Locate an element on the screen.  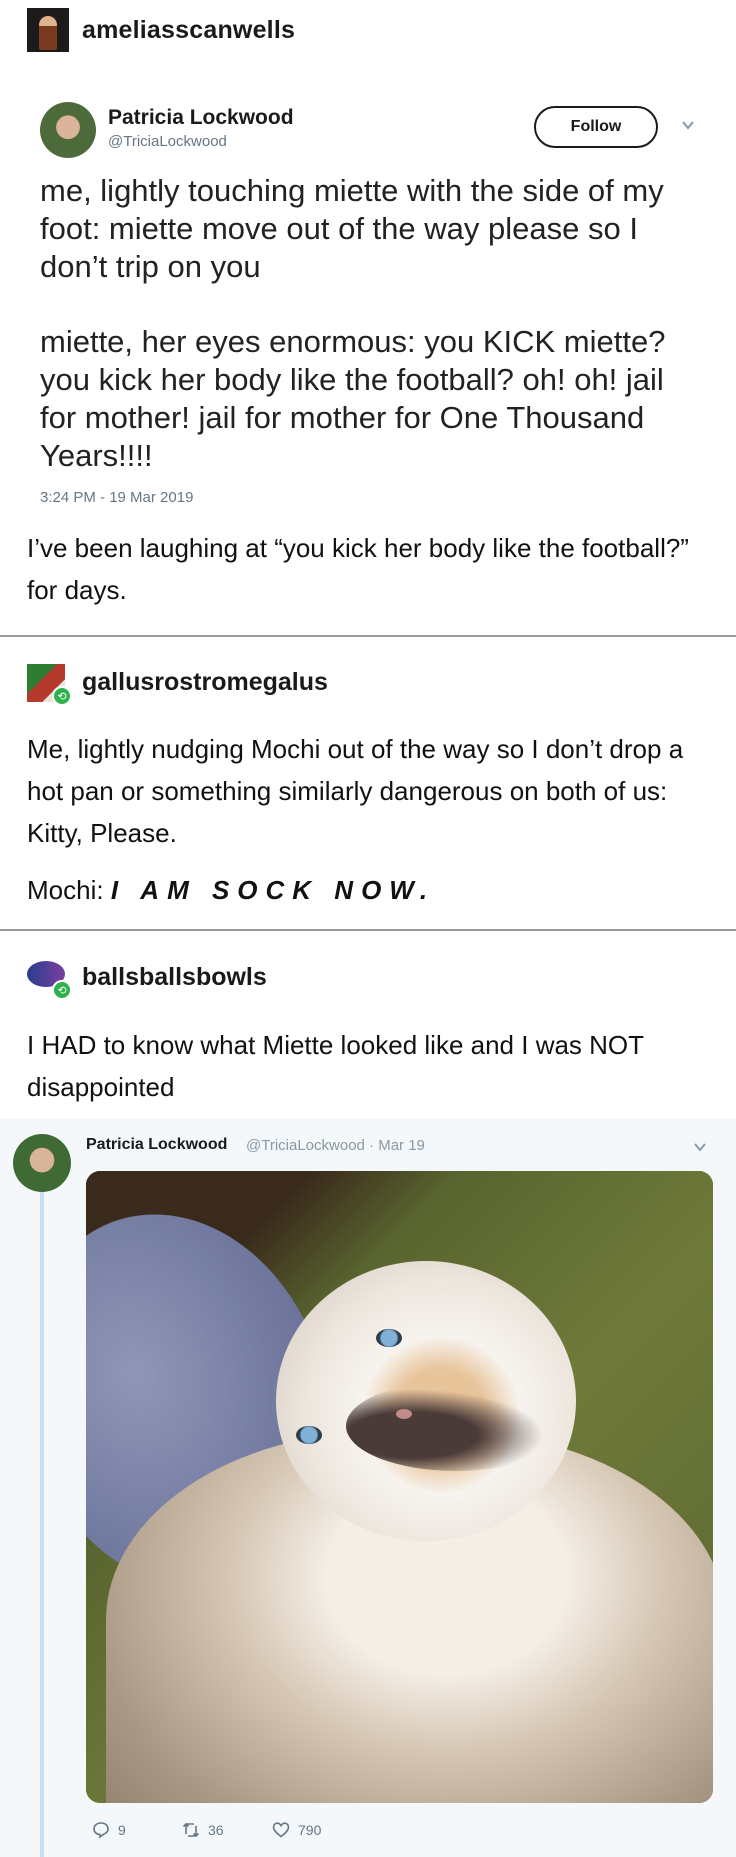
retweet-count: 36 is located at coordinates (216, 1830).